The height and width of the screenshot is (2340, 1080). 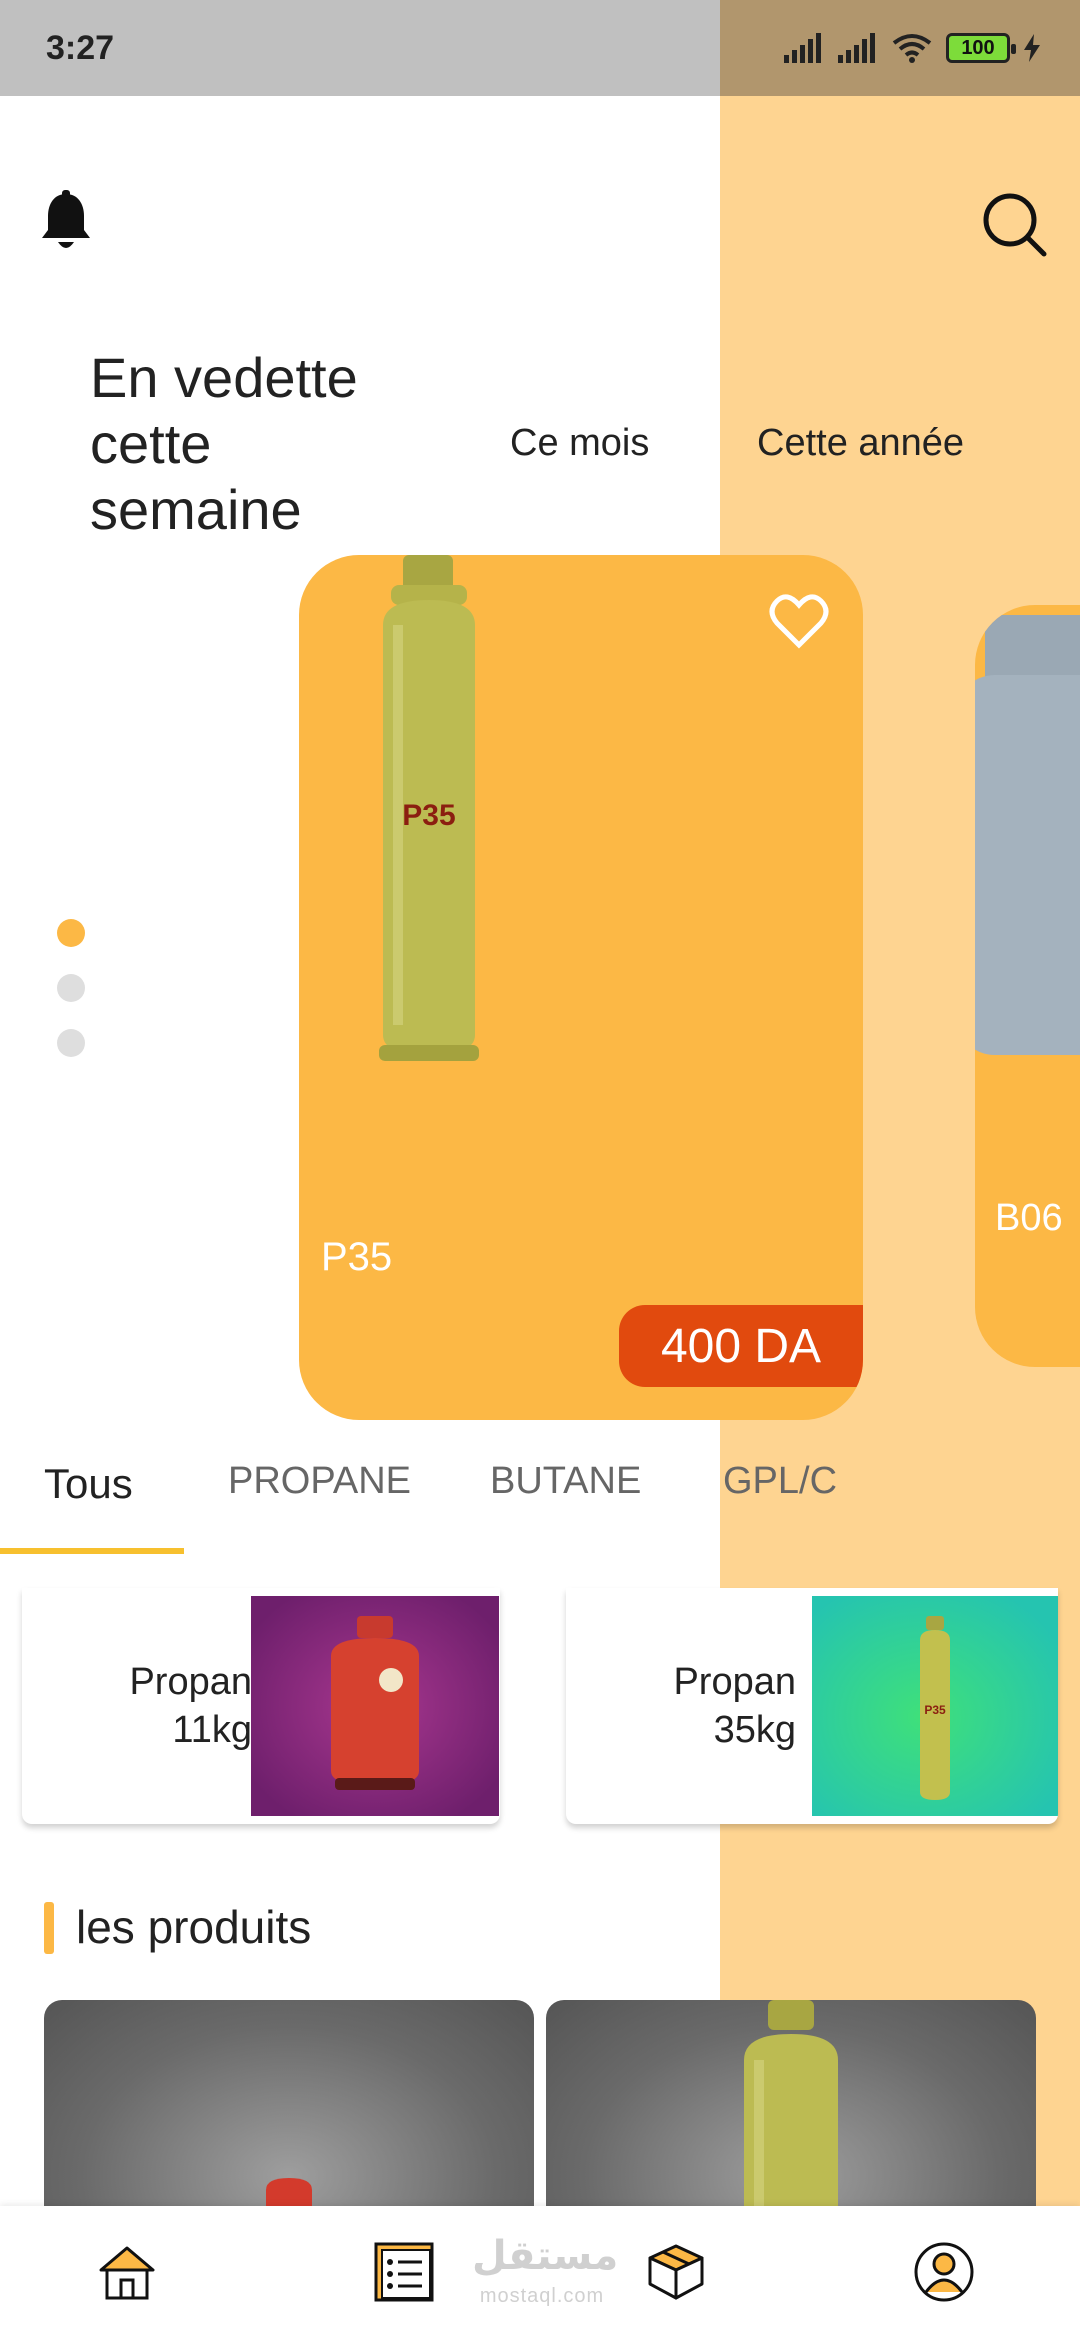 What do you see at coordinates (260, 444) in the screenshot?
I see `tab-featured-week: En vedette cette semaine` at bounding box center [260, 444].